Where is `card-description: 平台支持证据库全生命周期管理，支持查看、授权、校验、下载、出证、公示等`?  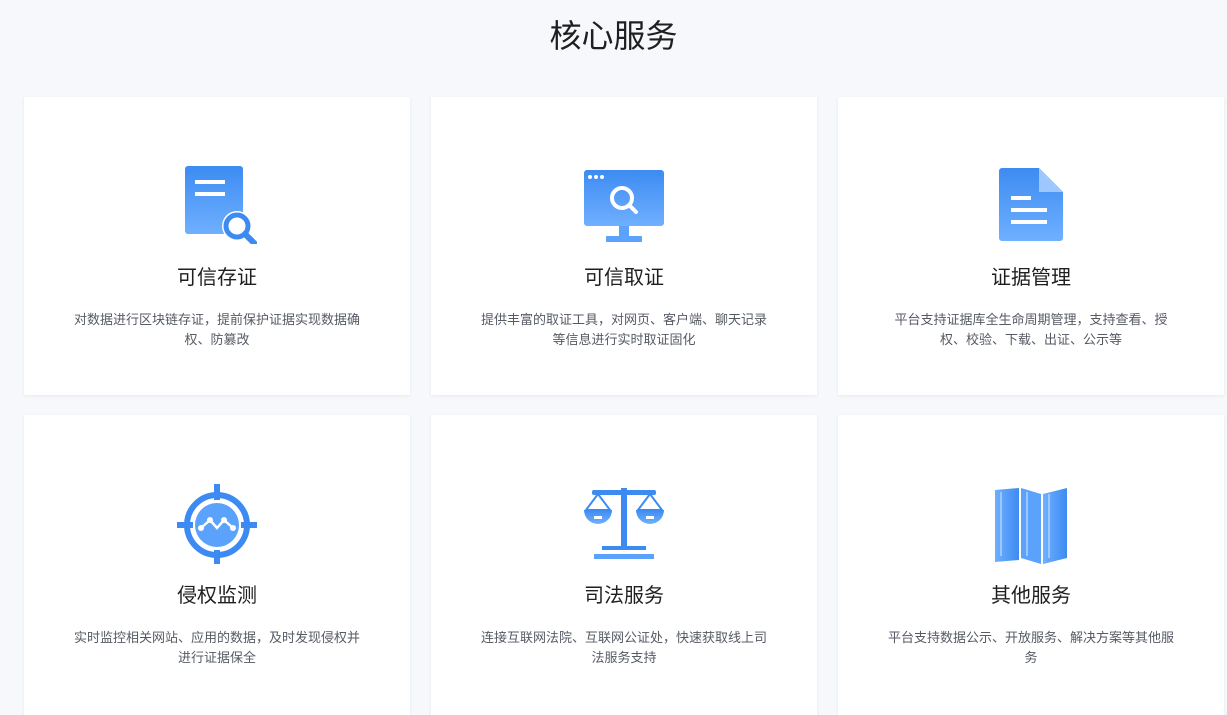 card-description: 平台支持证据库全生命周期管理，支持查看、授权、校验、下载、出证、公示等 is located at coordinates (1031, 330).